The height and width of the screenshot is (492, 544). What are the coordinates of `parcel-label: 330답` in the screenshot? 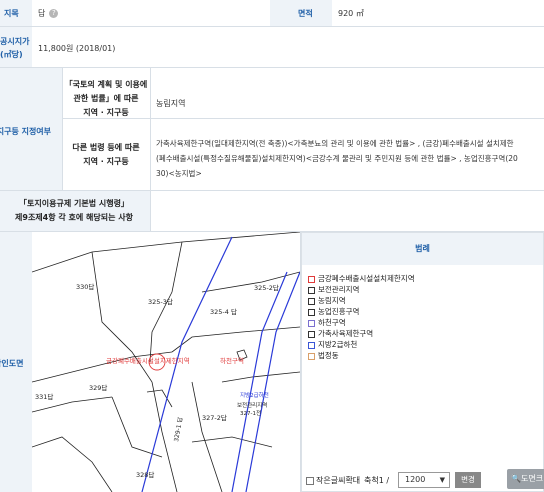 It's located at (85, 287).